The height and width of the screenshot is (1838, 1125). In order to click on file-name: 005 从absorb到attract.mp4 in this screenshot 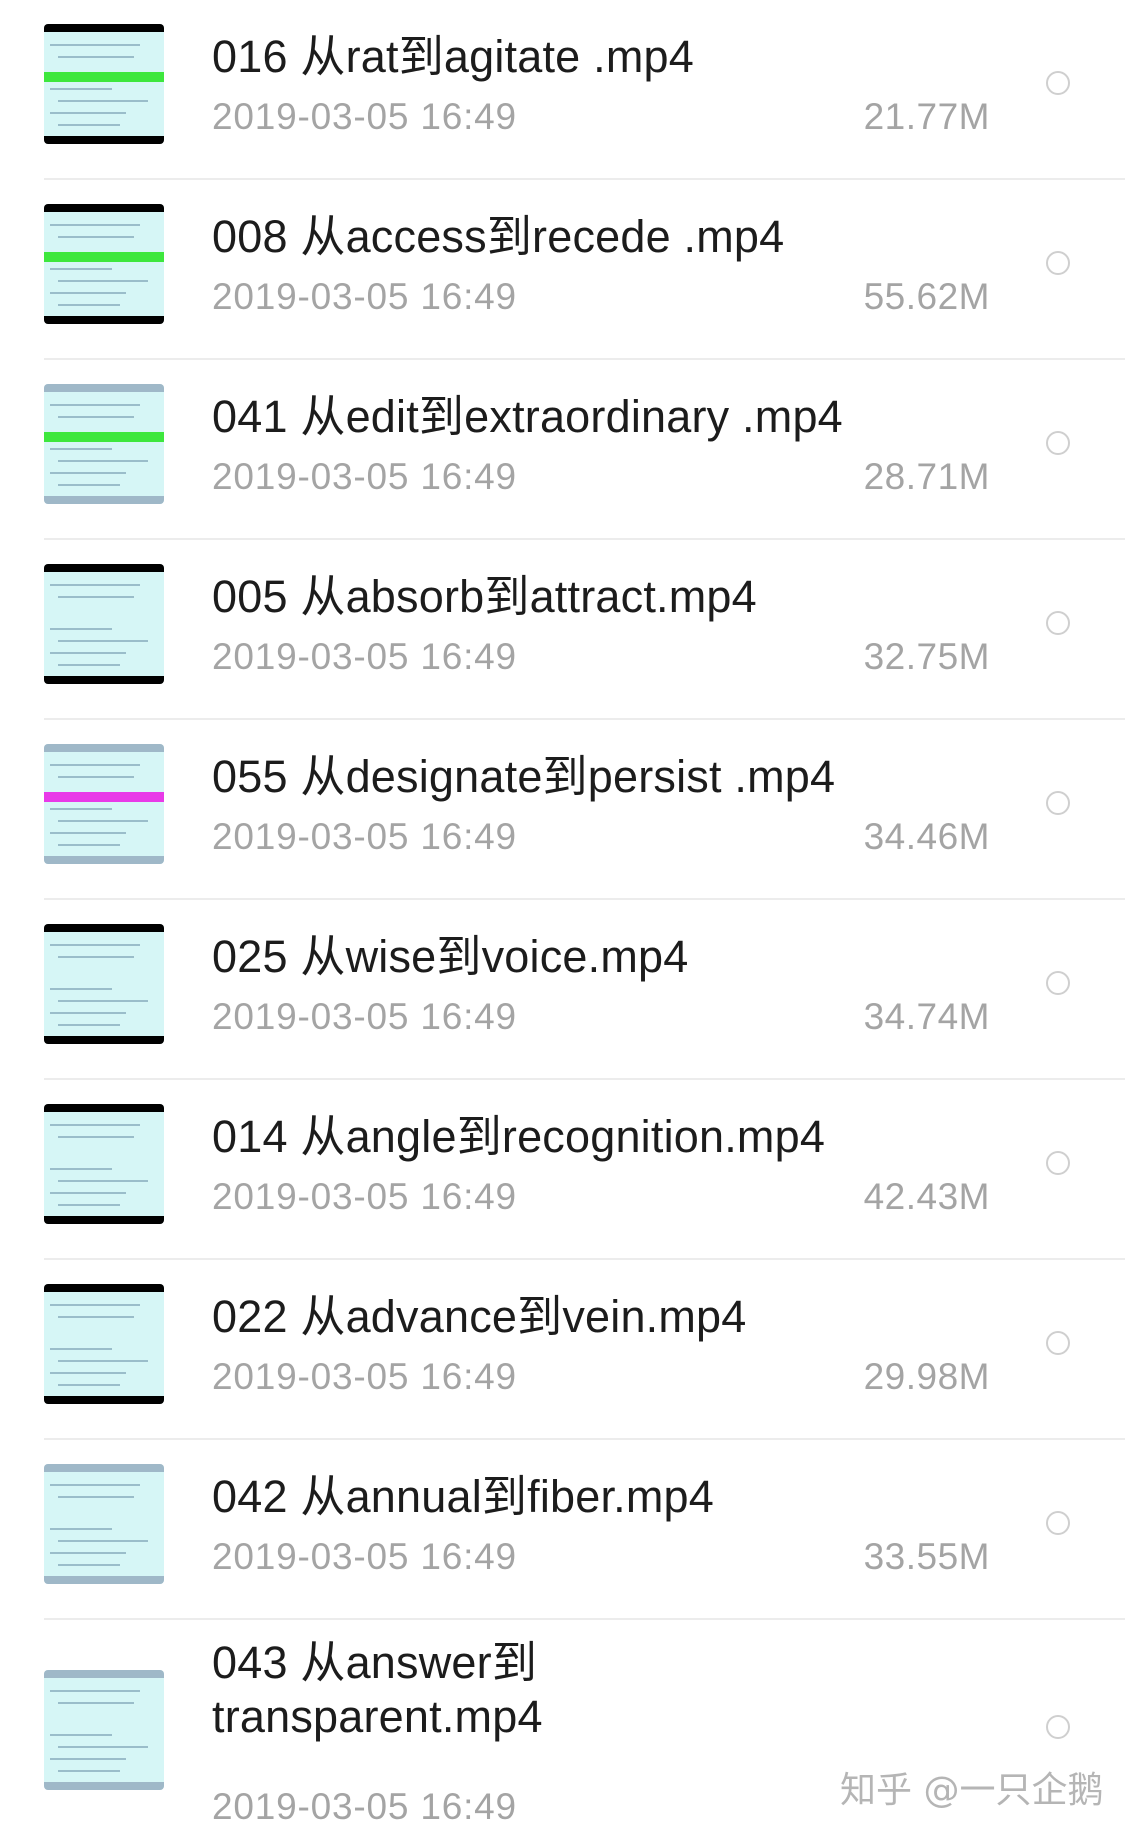, I will do `click(484, 596)`.